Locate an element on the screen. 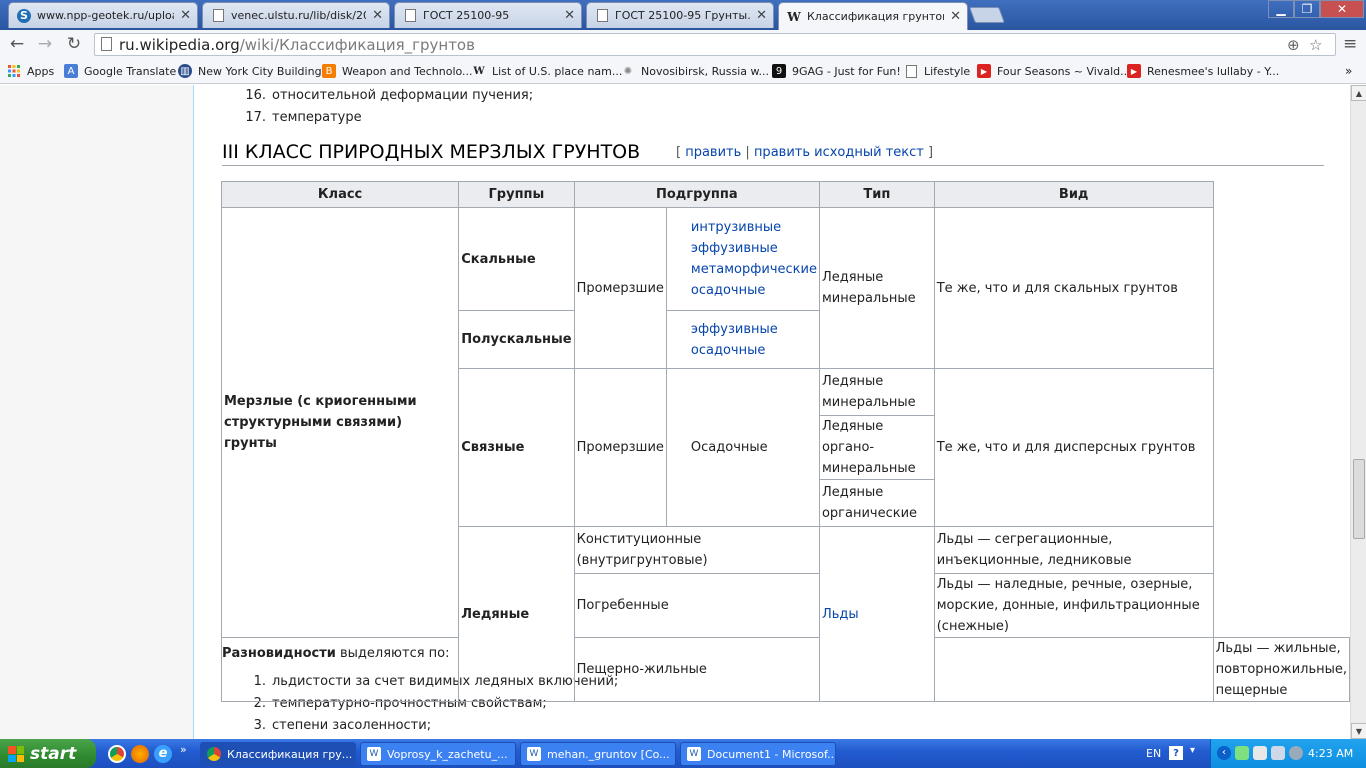 The height and width of the screenshot is (768, 1366). internet-explorer-icon: e is located at coordinates (163, 754).